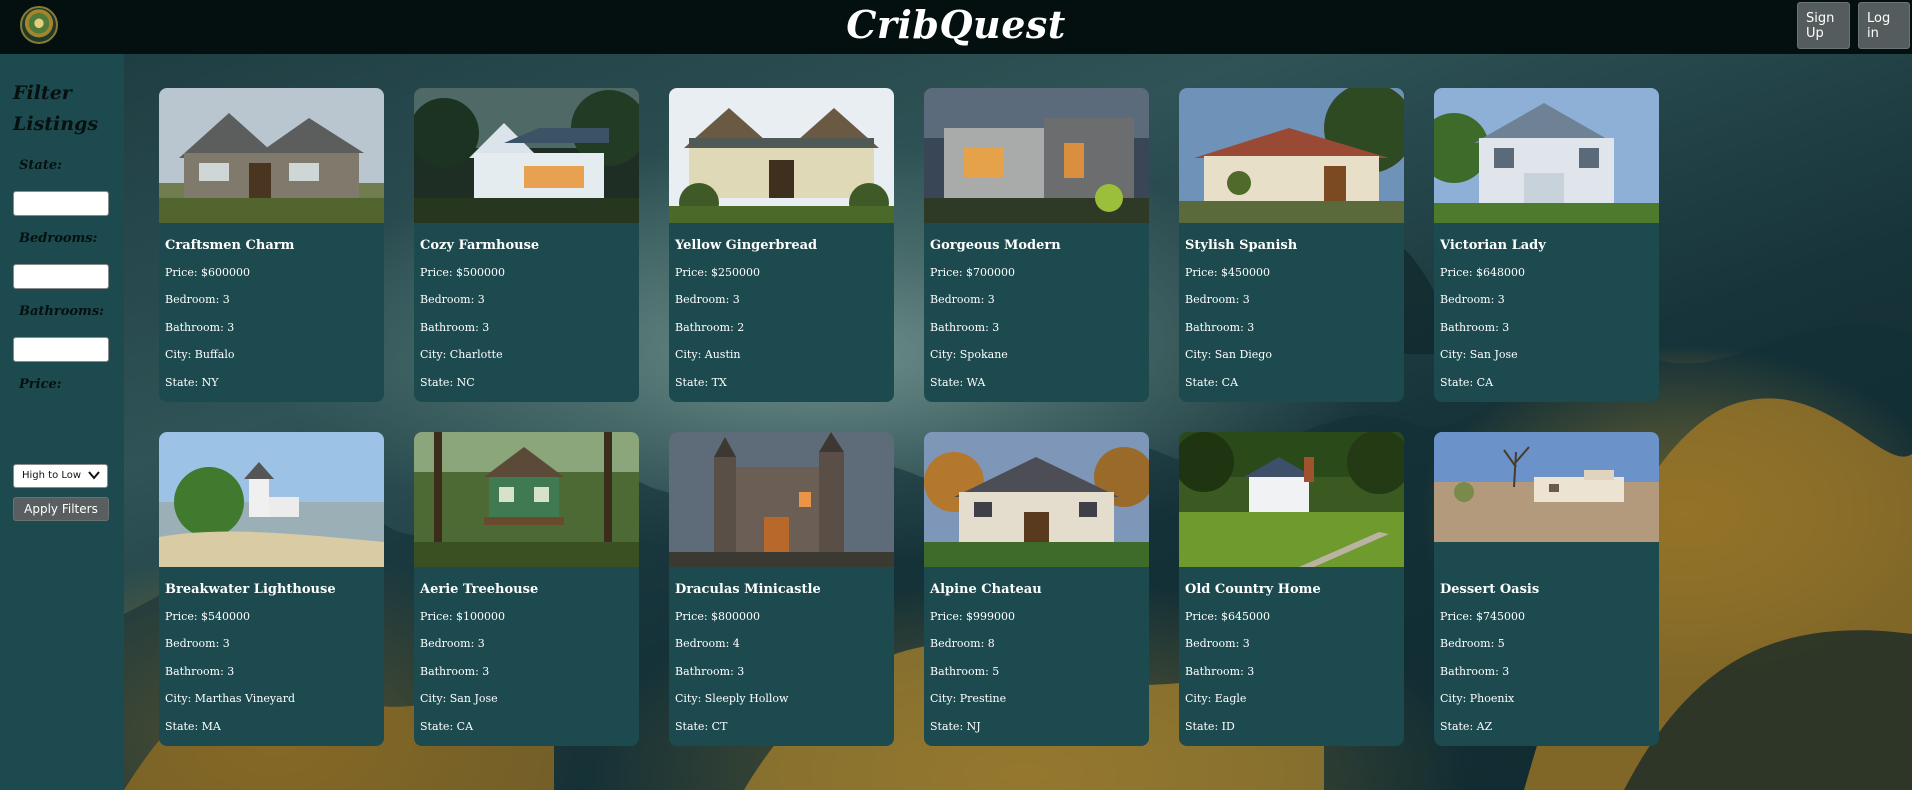 The height and width of the screenshot is (790, 1912). What do you see at coordinates (208, 616) in the screenshot?
I see `listing-price: Price: $540000` at bounding box center [208, 616].